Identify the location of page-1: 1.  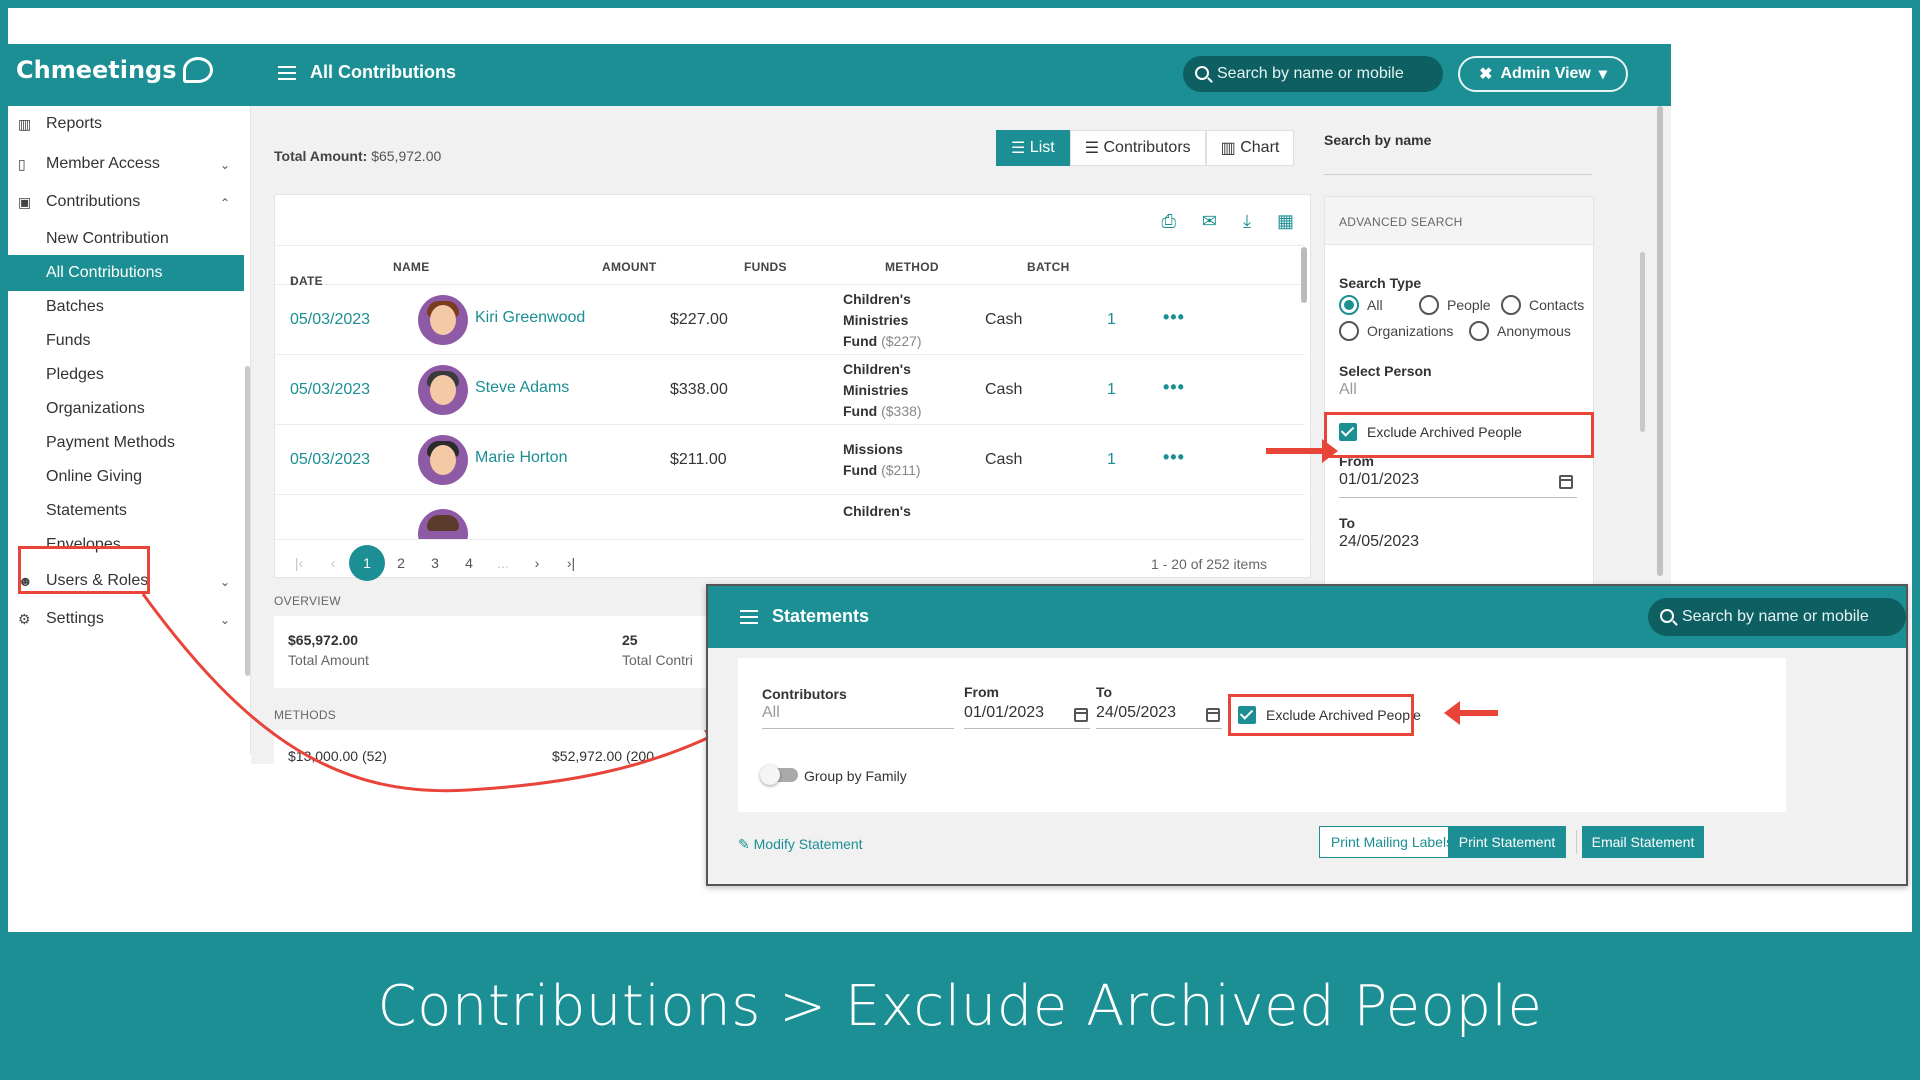
(367, 563).